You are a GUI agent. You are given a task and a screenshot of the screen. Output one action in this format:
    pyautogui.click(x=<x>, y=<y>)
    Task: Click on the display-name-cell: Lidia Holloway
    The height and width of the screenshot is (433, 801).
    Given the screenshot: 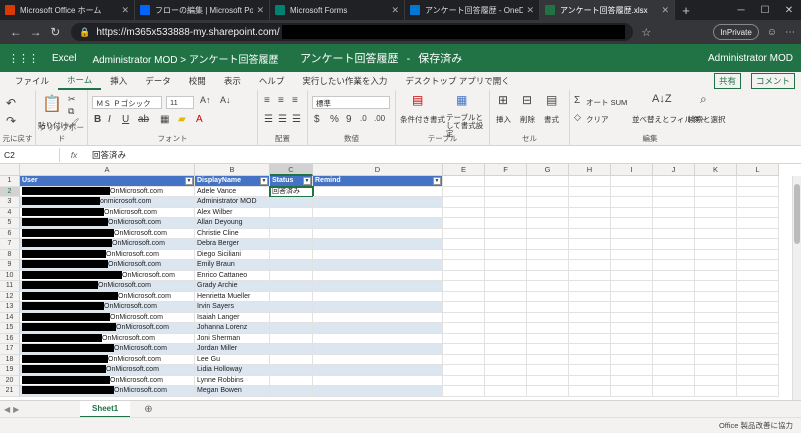 What is the action you would take?
    pyautogui.click(x=232, y=370)
    